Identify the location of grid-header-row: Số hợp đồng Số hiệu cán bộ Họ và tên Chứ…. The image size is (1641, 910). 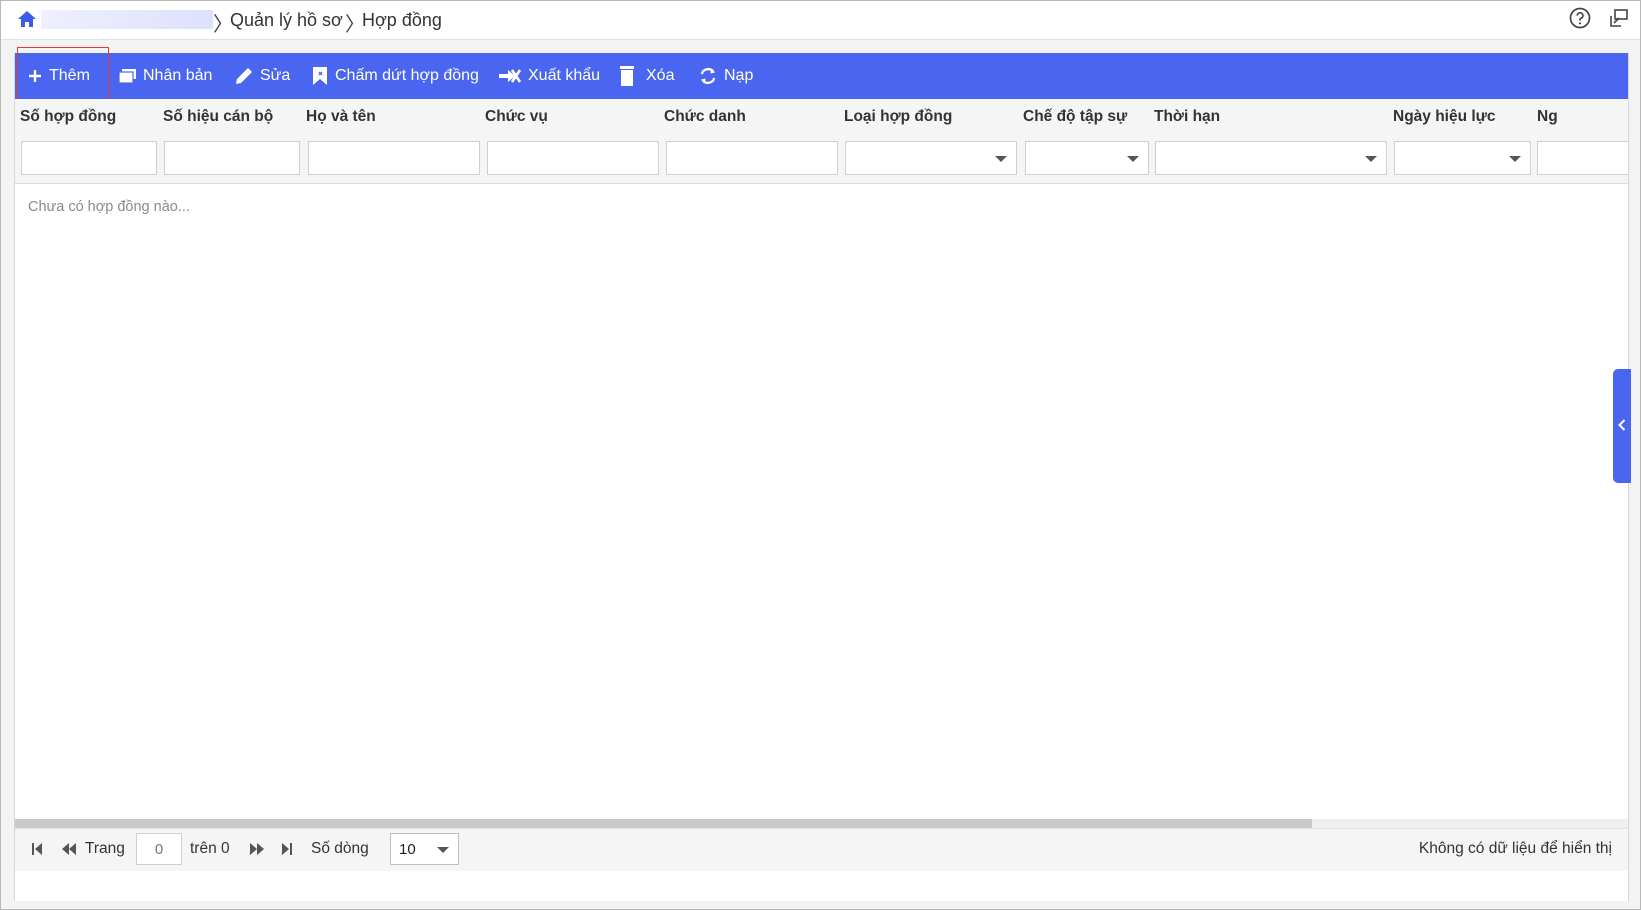
(821, 117).